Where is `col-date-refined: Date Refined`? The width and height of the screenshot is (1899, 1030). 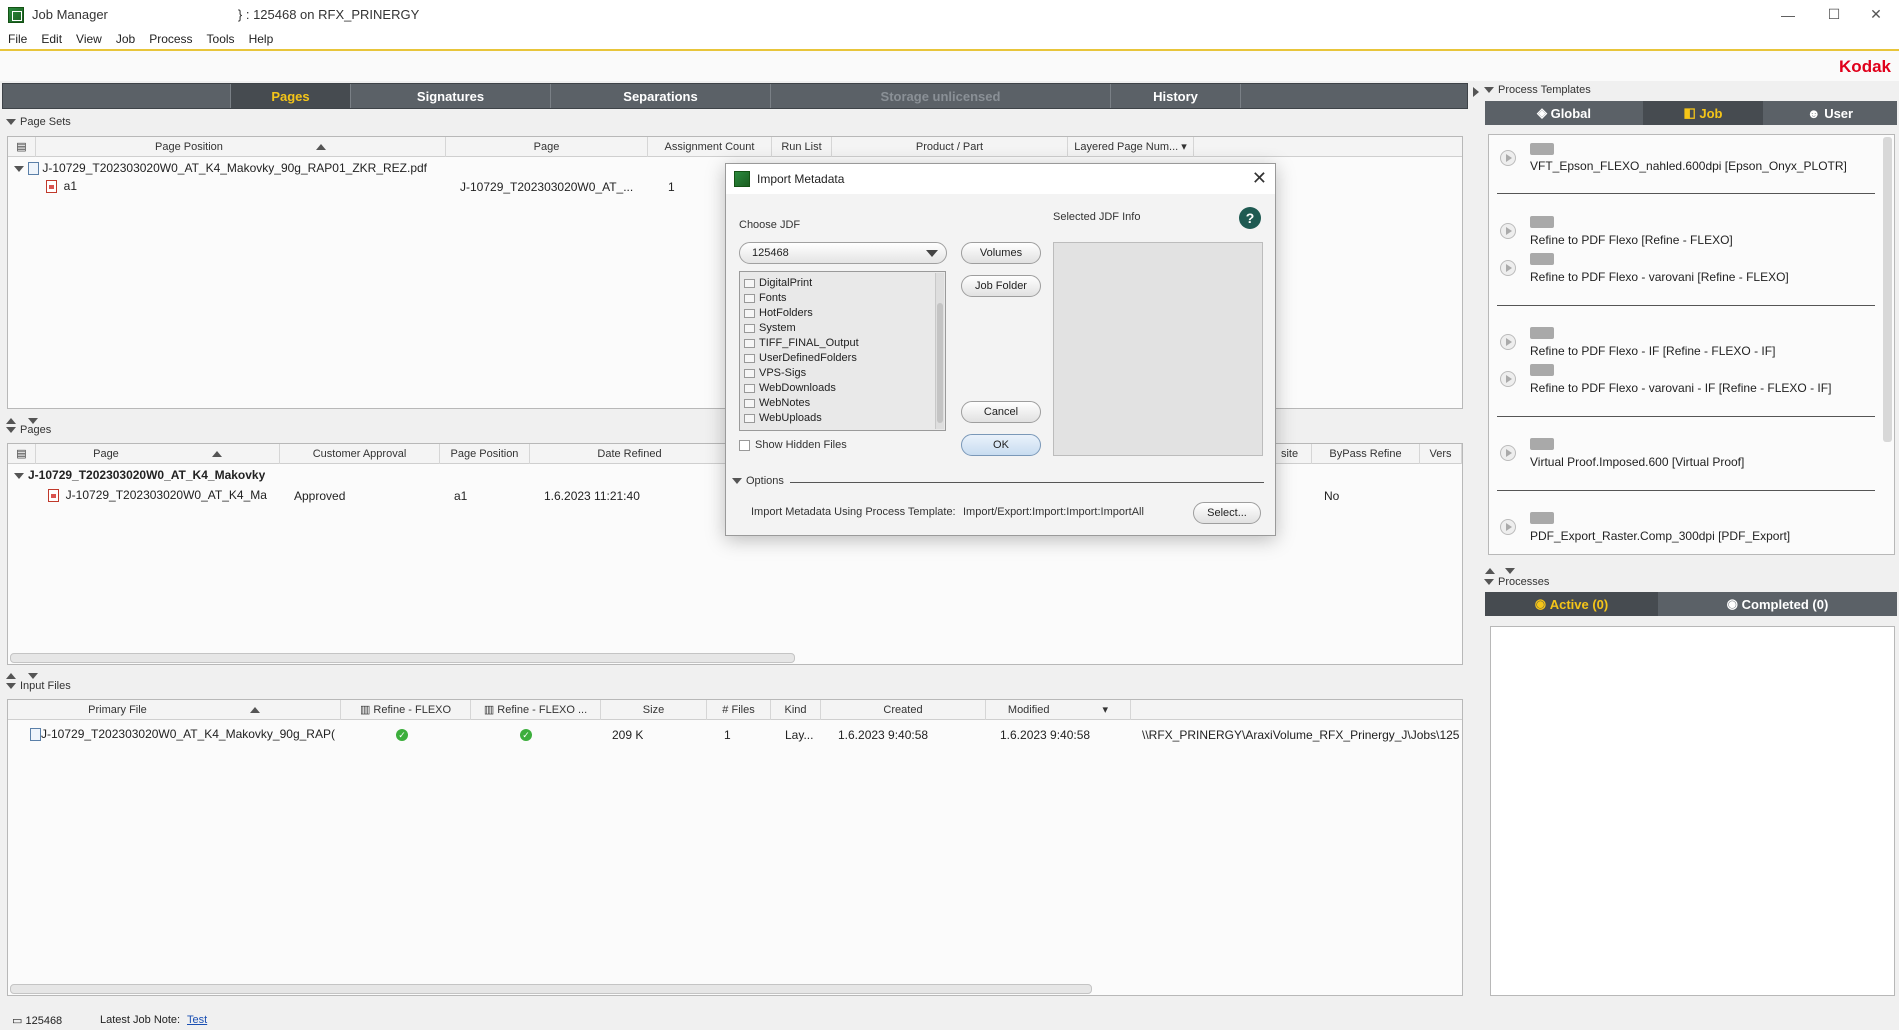 col-date-refined: Date Refined is located at coordinates (630, 454).